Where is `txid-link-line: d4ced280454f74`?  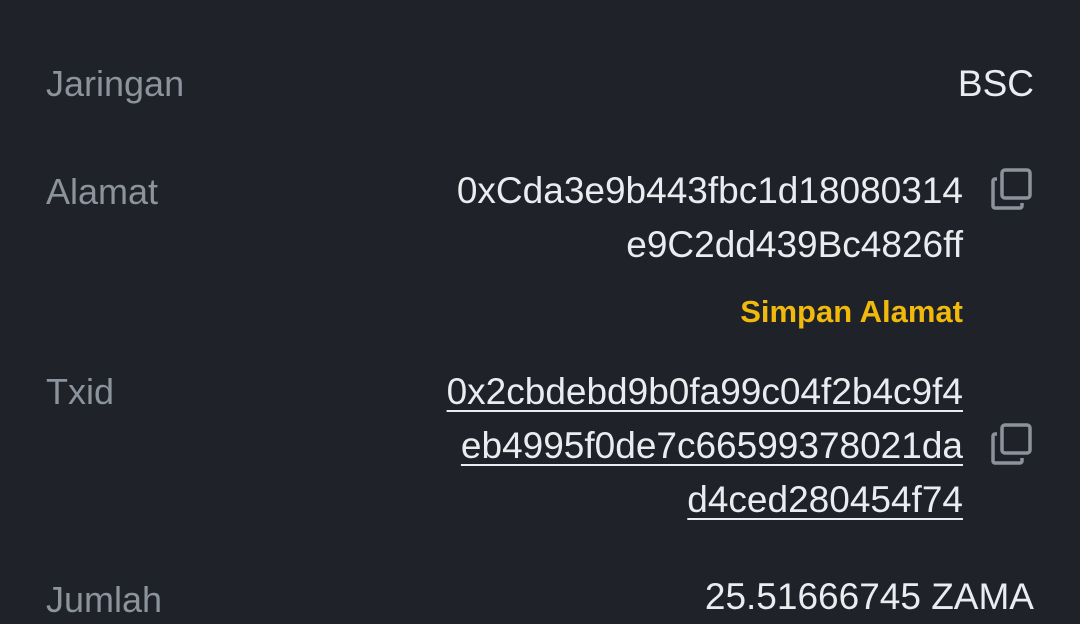 txid-link-line: d4ced280454f74 is located at coordinates (825, 499).